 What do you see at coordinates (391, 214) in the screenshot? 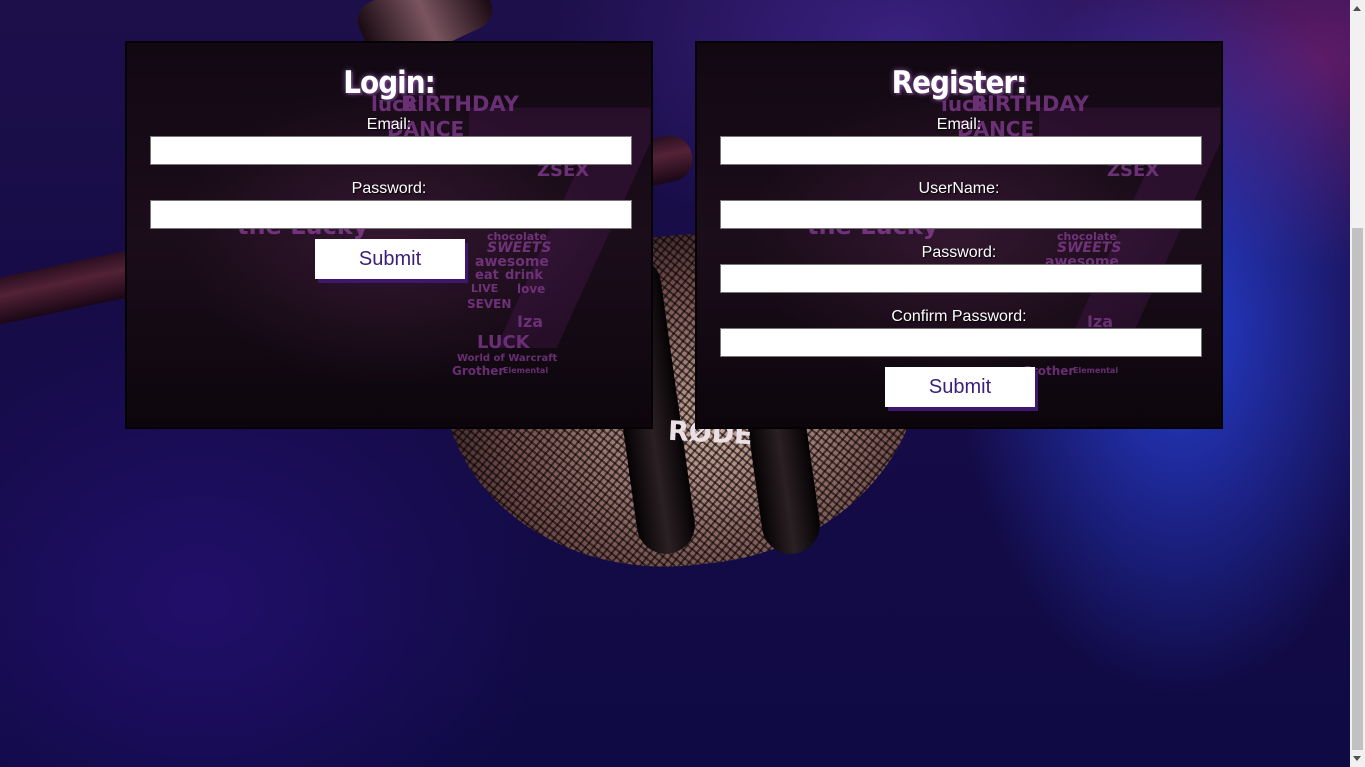
I see `login-password-input` at bounding box center [391, 214].